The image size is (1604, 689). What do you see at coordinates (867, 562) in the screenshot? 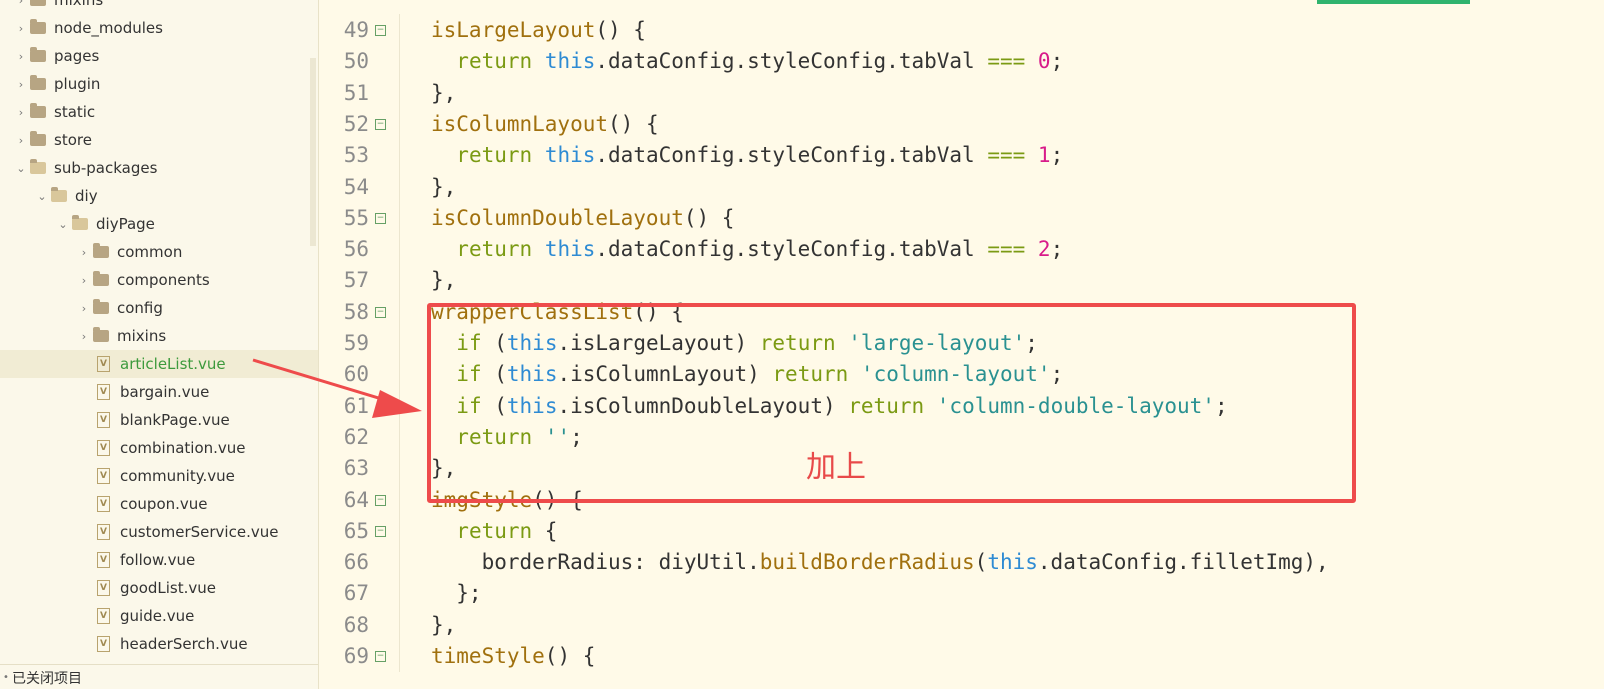
I see `code-token: buildBorderRadius` at bounding box center [867, 562].